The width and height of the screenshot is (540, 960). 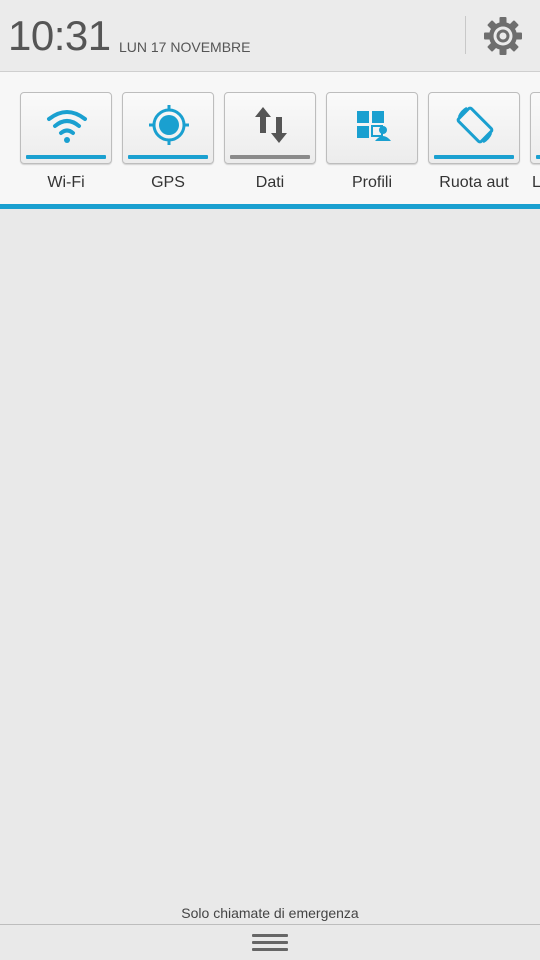 What do you see at coordinates (168, 182) in the screenshot?
I see `toggle-label: GPS` at bounding box center [168, 182].